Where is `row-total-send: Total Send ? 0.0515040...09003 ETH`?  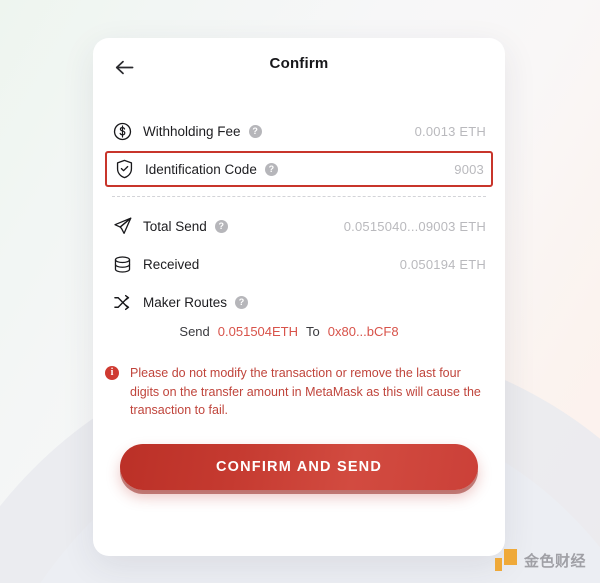 row-total-send: Total Send ? 0.0515040...09003 ETH is located at coordinates (299, 226).